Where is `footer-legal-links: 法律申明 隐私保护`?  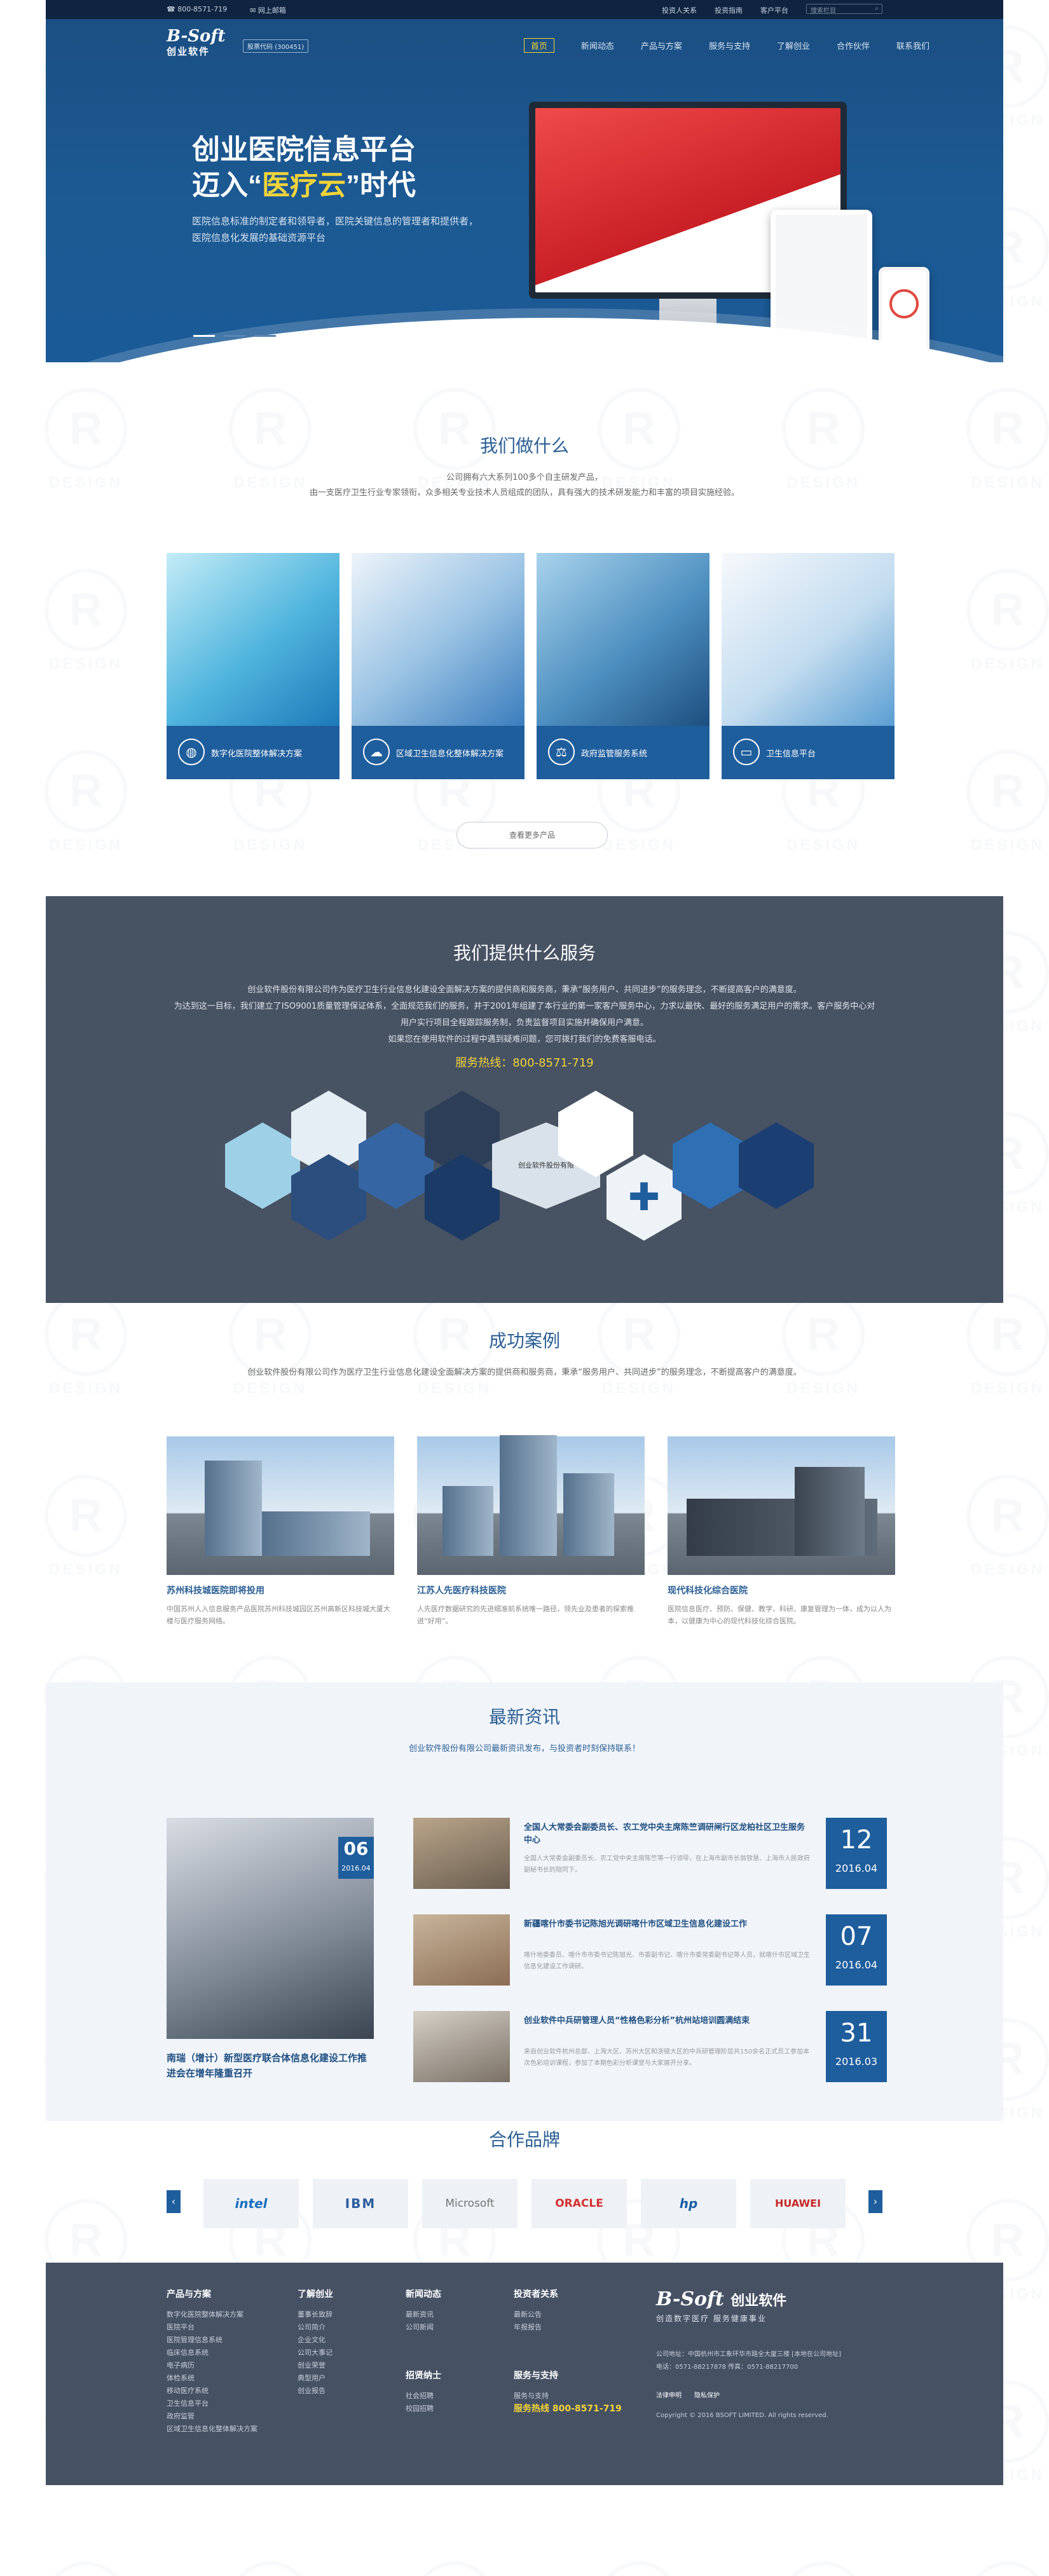 footer-legal-links: 法律申明 隐私保护 is located at coordinates (688, 2394).